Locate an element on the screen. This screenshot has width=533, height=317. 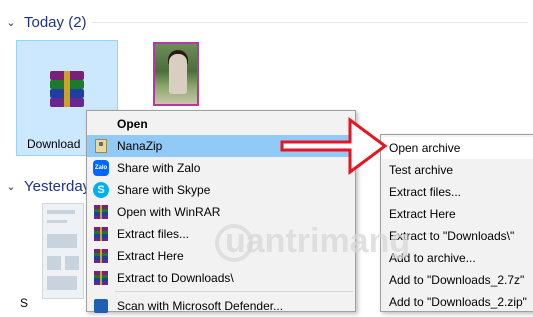
annotation-arrow-shape is located at coordinates (334, 146).